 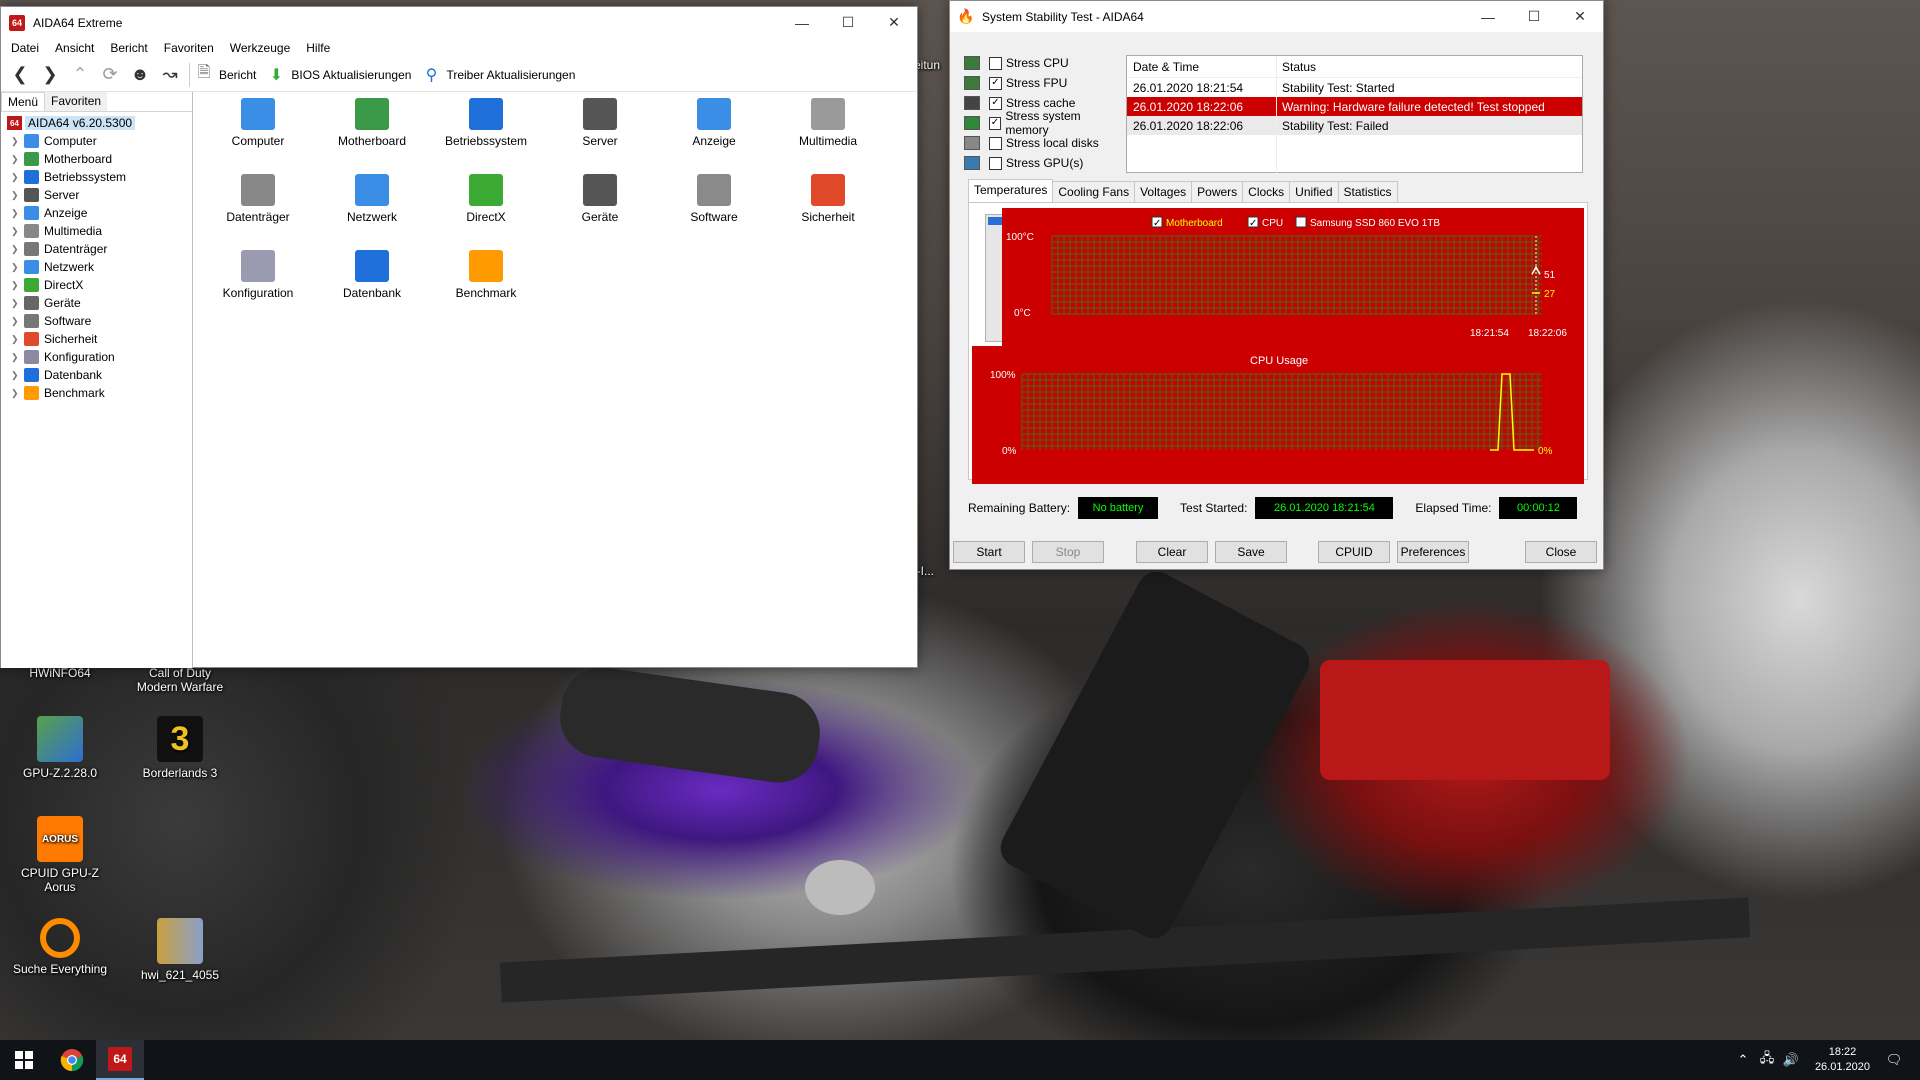 I want to click on preferences-button: Preferences, so click(x=1433, y=552).